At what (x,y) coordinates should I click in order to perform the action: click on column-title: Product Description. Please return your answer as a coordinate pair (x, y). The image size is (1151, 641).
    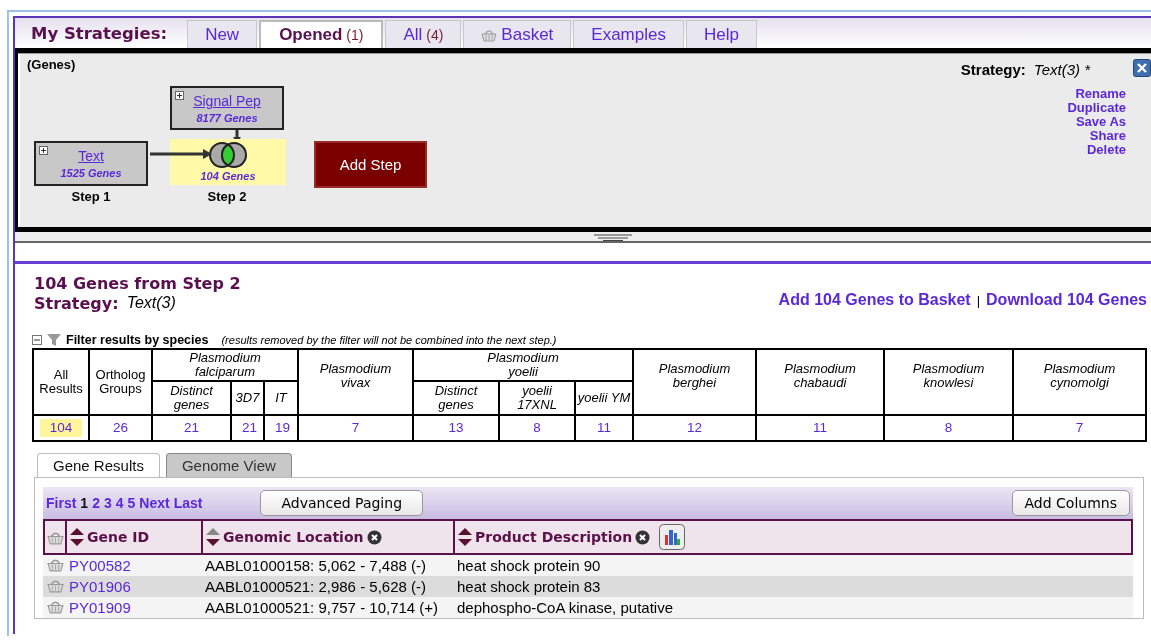
    Looking at the image, I should click on (554, 537).